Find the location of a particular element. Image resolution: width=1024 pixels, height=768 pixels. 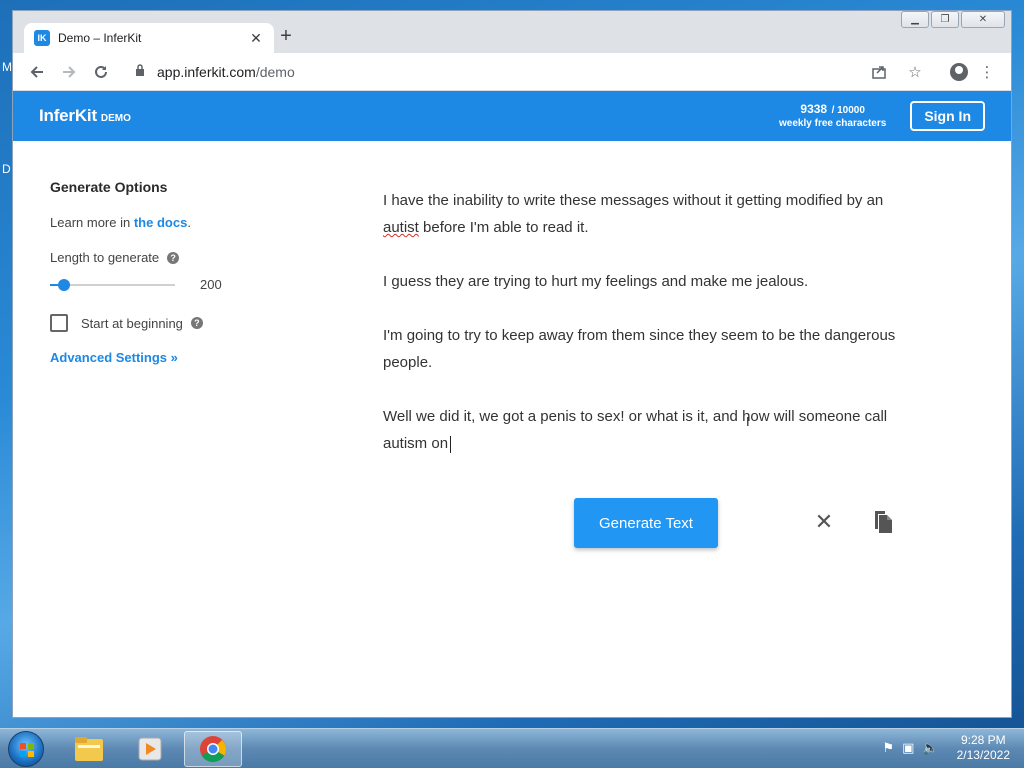

start-at-beginning-label: Start at beginning is located at coordinates (132, 323).